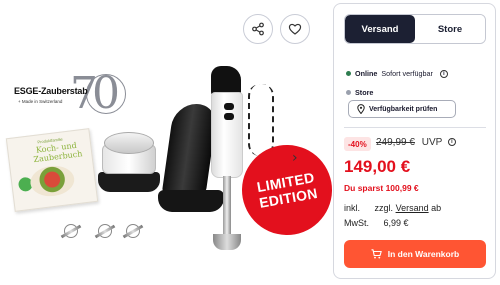 Image resolution: width=500 pixels, height=285 pixels. I want to click on availability-store: Store, so click(359, 92).